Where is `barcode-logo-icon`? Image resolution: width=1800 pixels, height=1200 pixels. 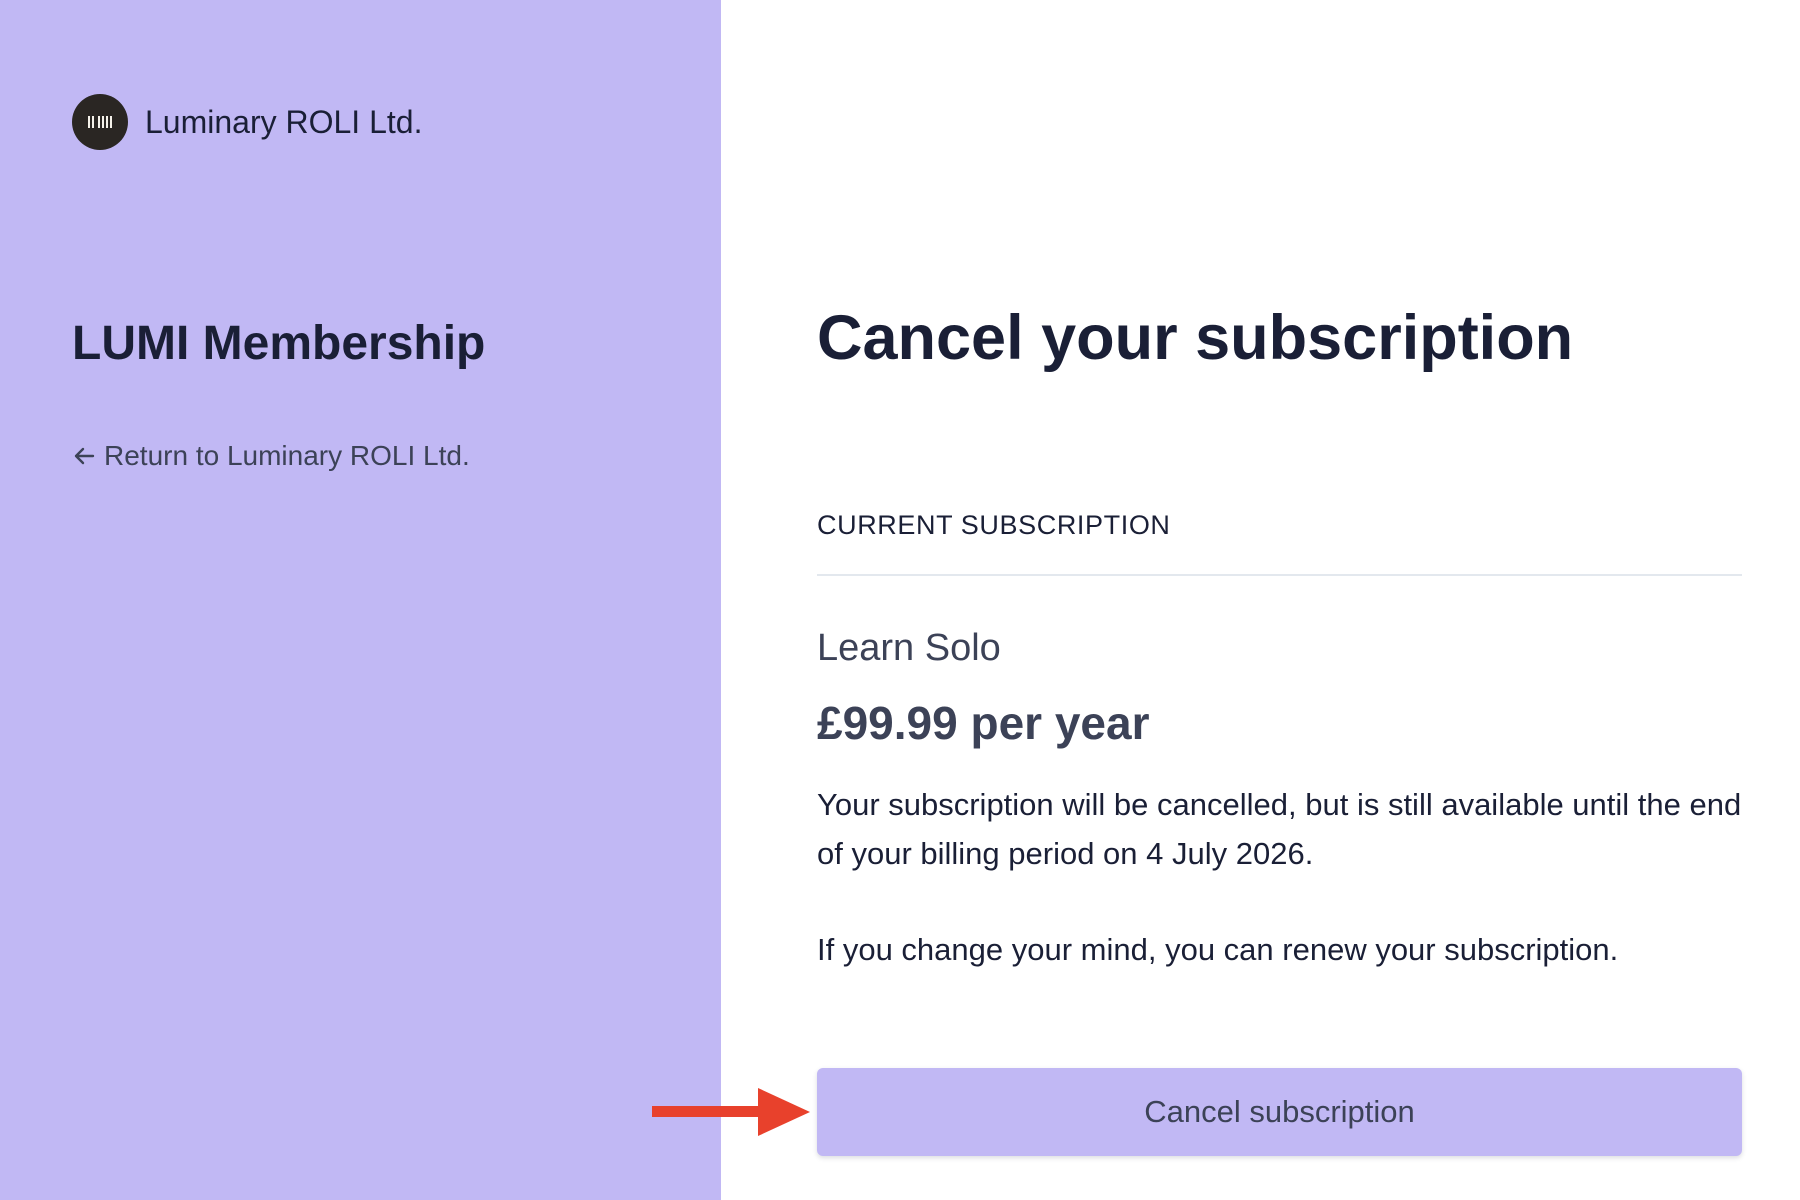 barcode-logo-icon is located at coordinates (100, 122).